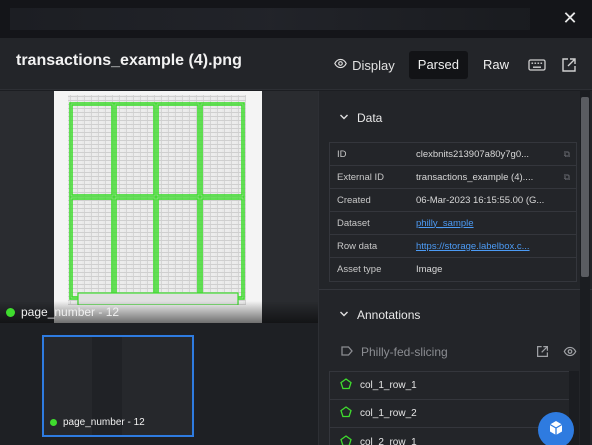 Image resolution: width=592 pixels, height=445 pixels. Describe the element at coordinates (438, 65) in the screenshot. I see `parsed-tab: Parsed` at that location.